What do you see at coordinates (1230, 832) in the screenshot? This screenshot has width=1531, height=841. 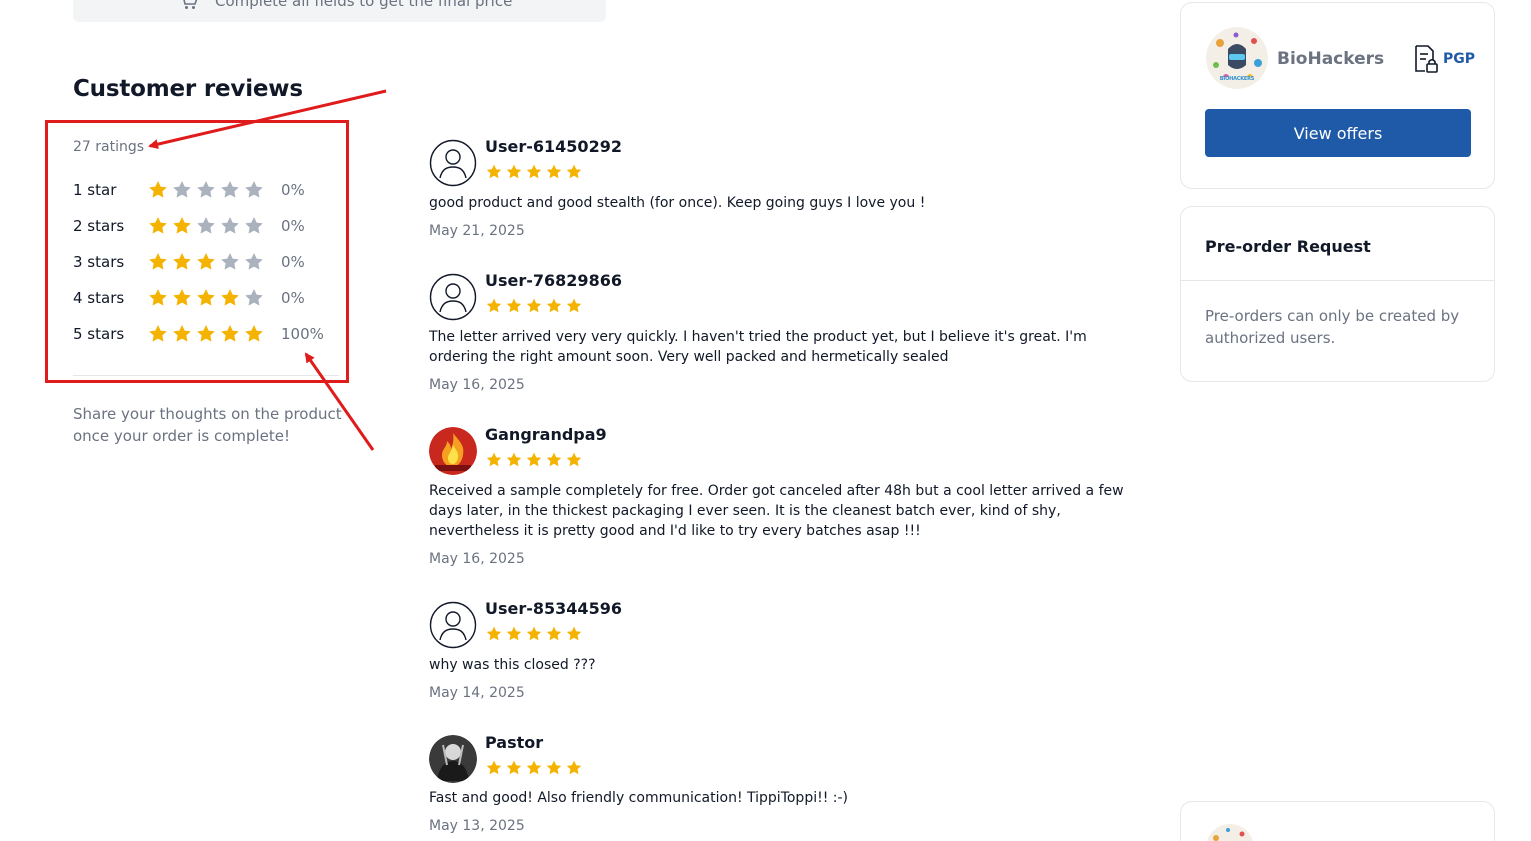 I see `vendor-logo-partial` at bounding box center [1230, 832].